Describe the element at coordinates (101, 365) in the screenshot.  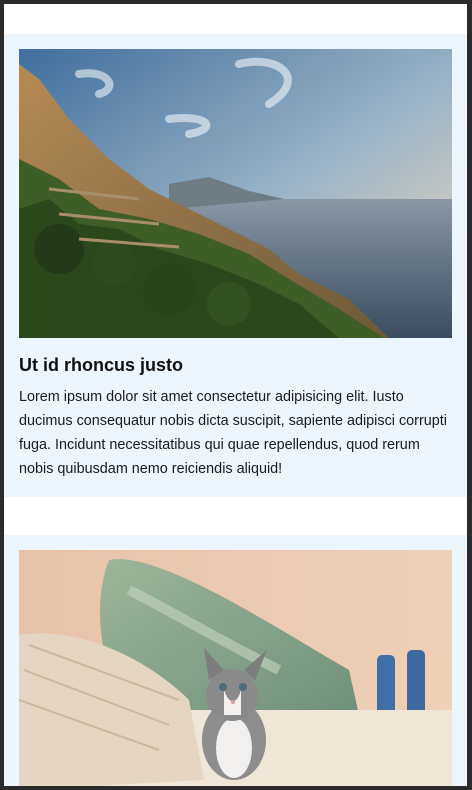
I see `card-title: Ut id rhoncus justo` at that location.